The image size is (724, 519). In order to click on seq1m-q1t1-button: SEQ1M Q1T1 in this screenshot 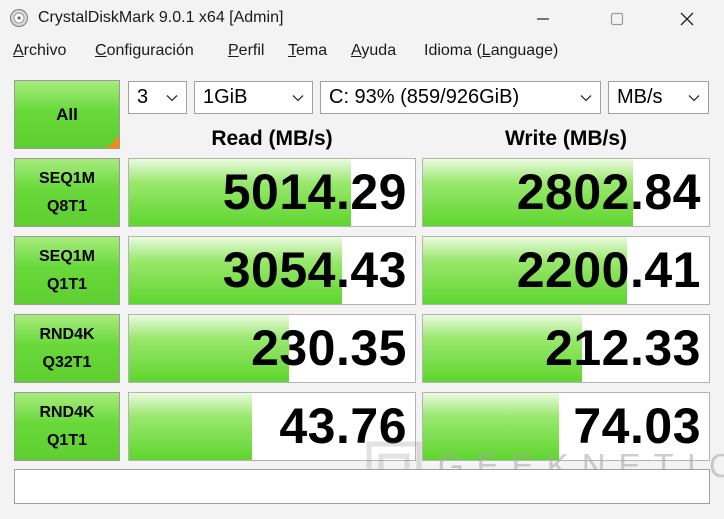, I will do `click(67, 270)`.